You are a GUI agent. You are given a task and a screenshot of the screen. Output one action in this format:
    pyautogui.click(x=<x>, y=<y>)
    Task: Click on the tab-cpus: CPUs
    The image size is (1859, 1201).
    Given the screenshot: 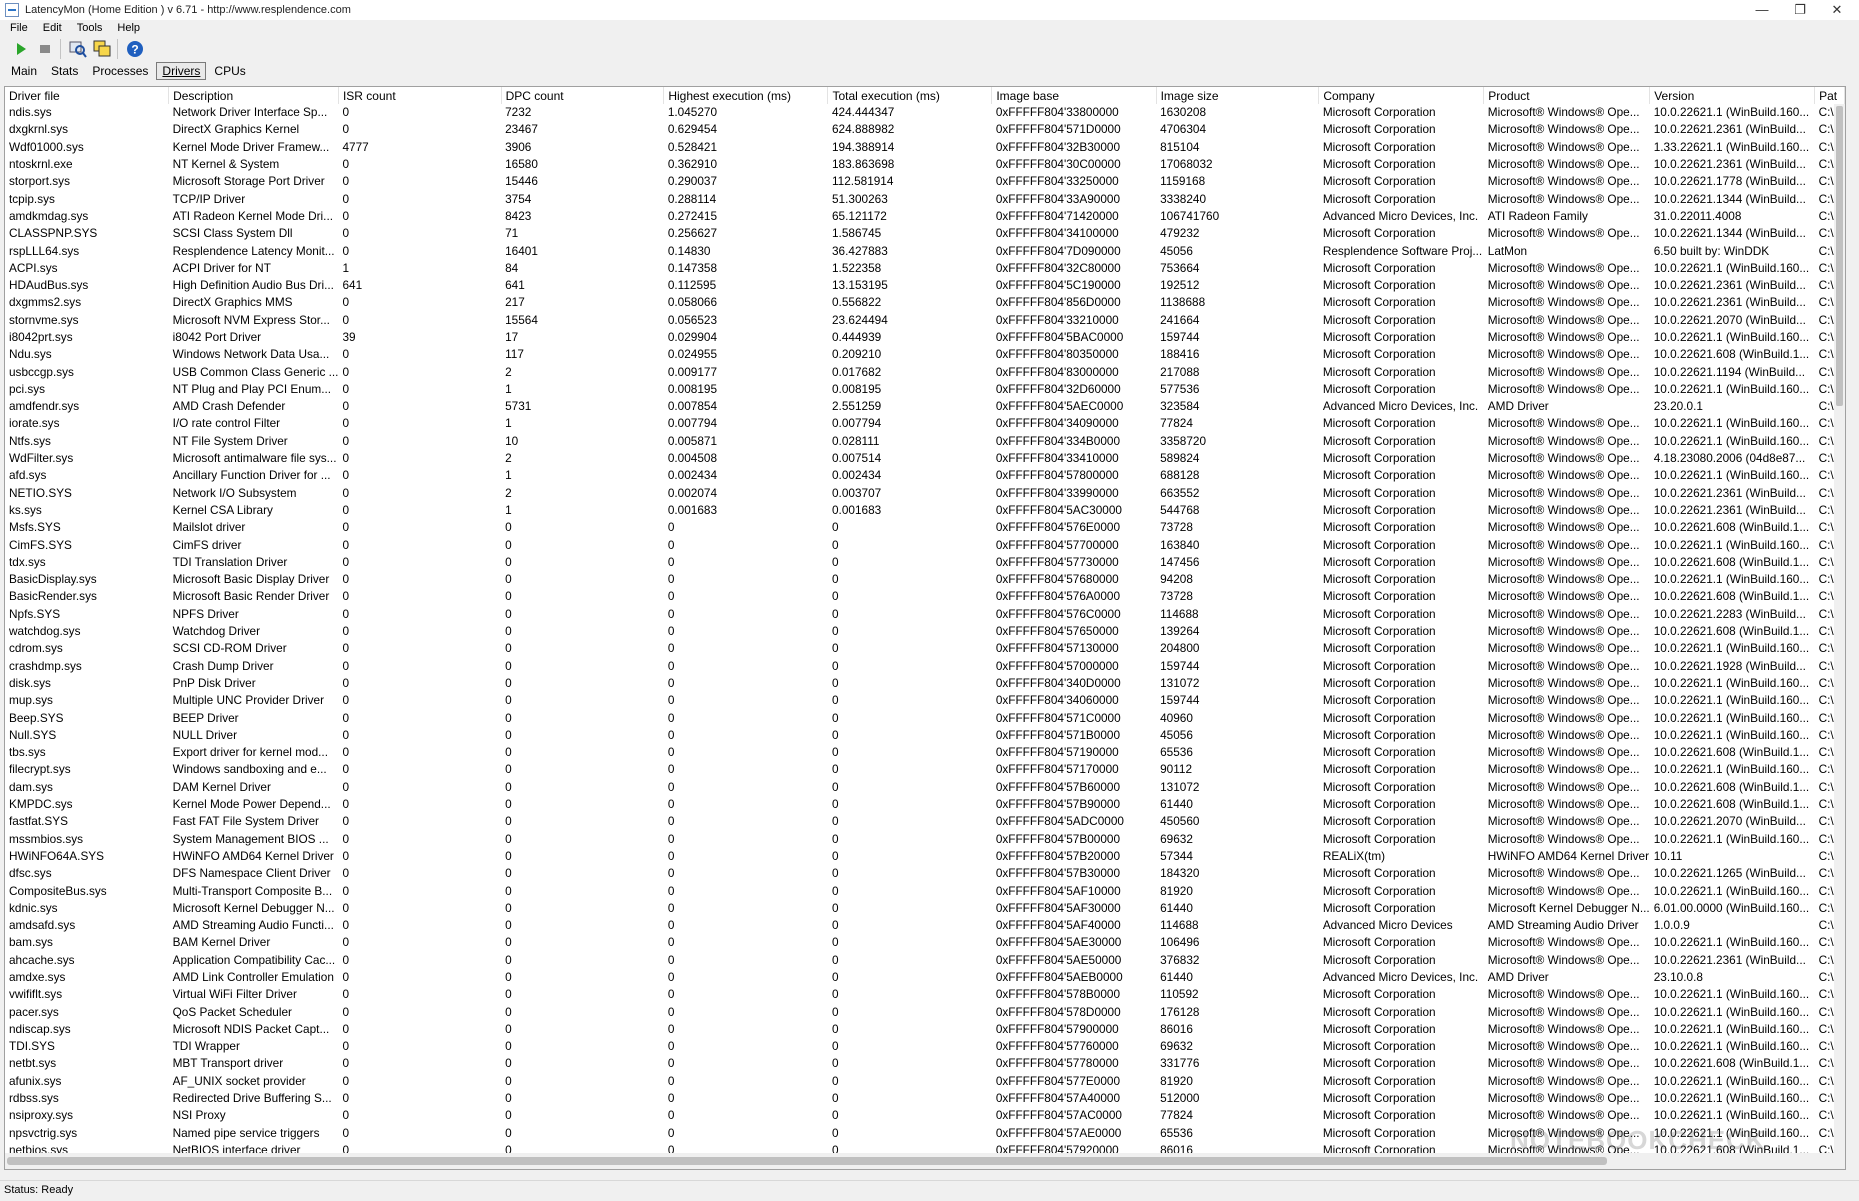 What is the action you would take?
    pyautogui.click(x=229, y=71)
    